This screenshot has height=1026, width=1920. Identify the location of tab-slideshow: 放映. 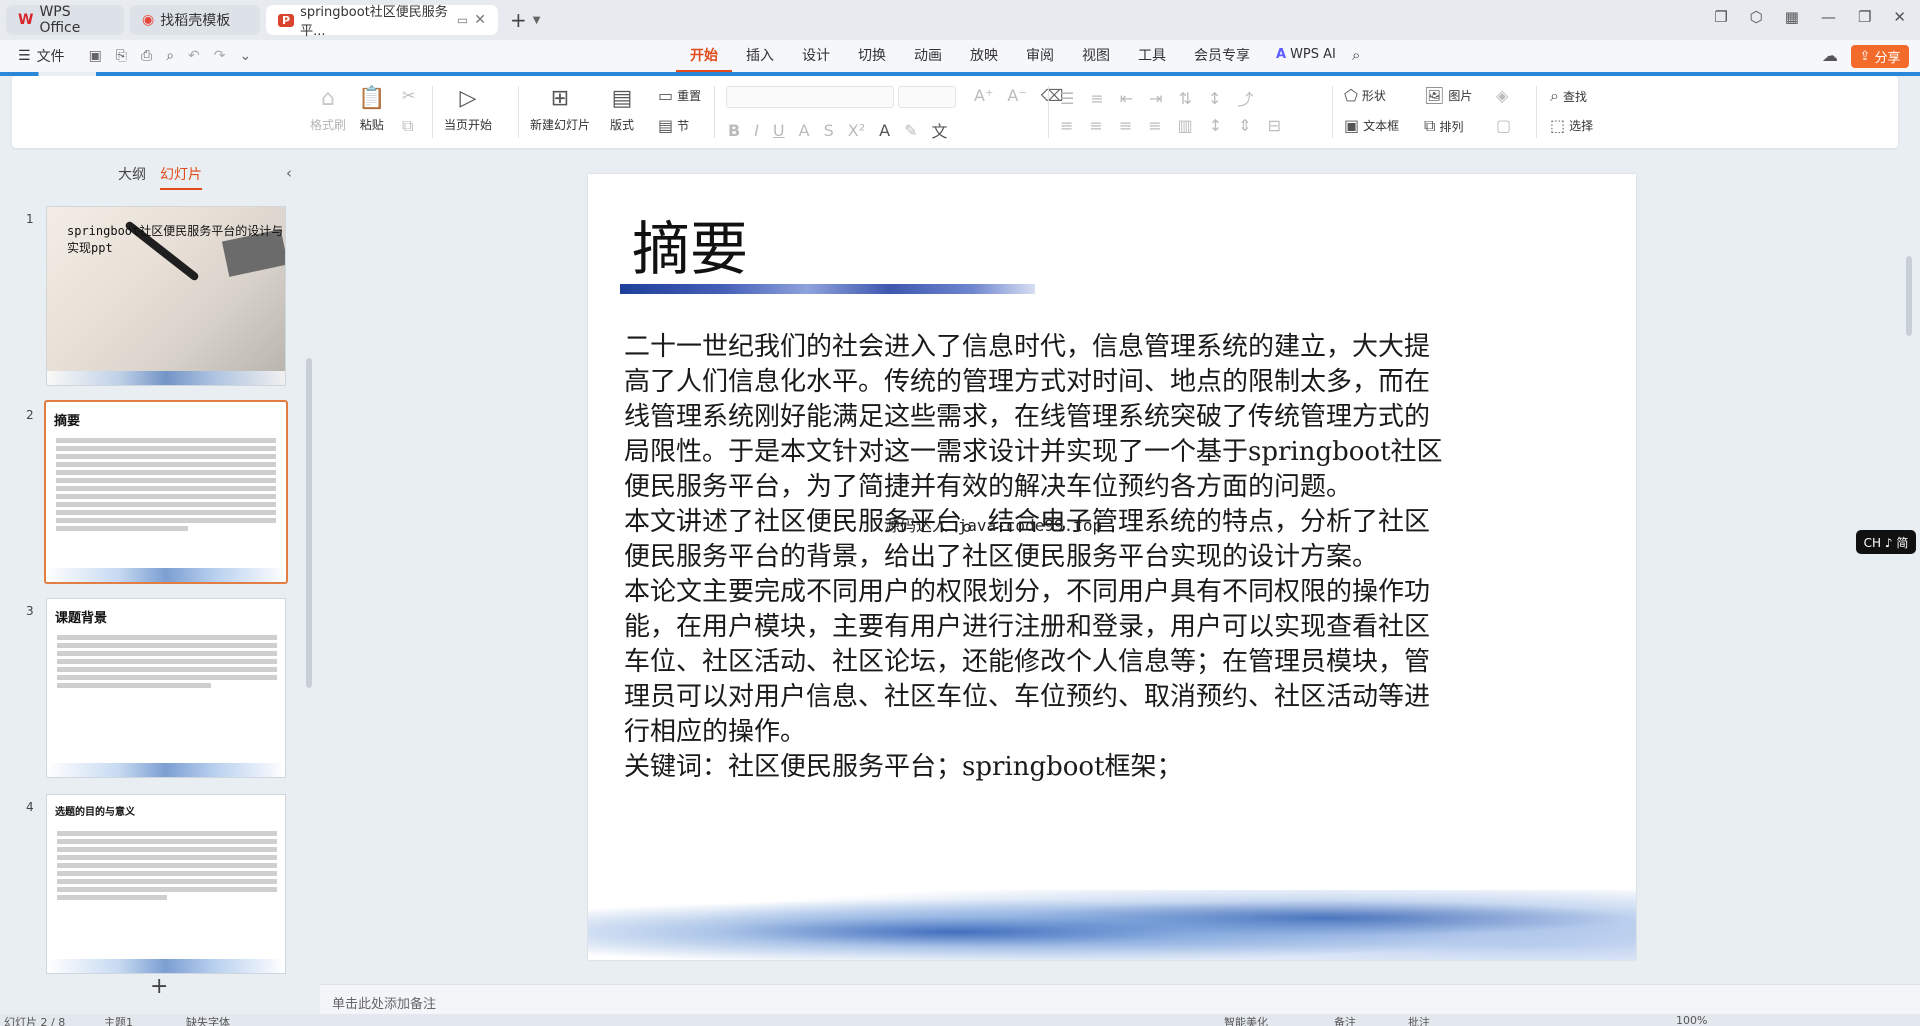
(984, 56).